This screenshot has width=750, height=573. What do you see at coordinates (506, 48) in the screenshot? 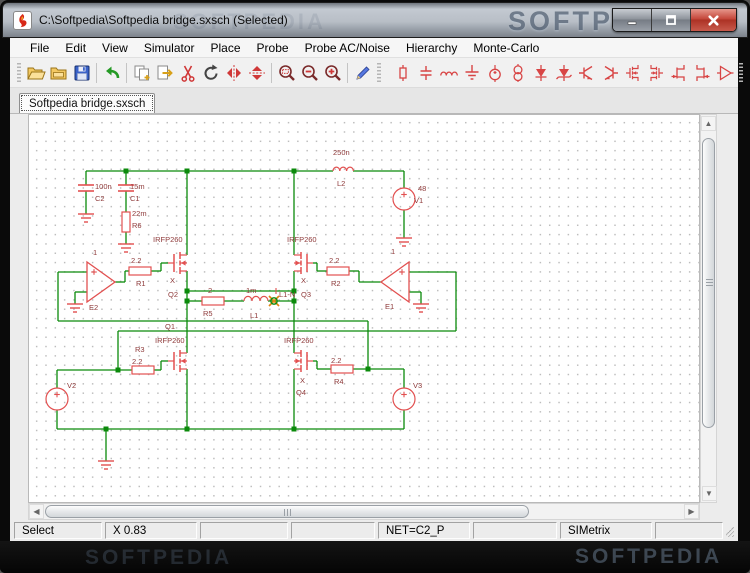
I see `menu-item-monte-carlo: Monte-Carlo` at bounding box center [506, 48].